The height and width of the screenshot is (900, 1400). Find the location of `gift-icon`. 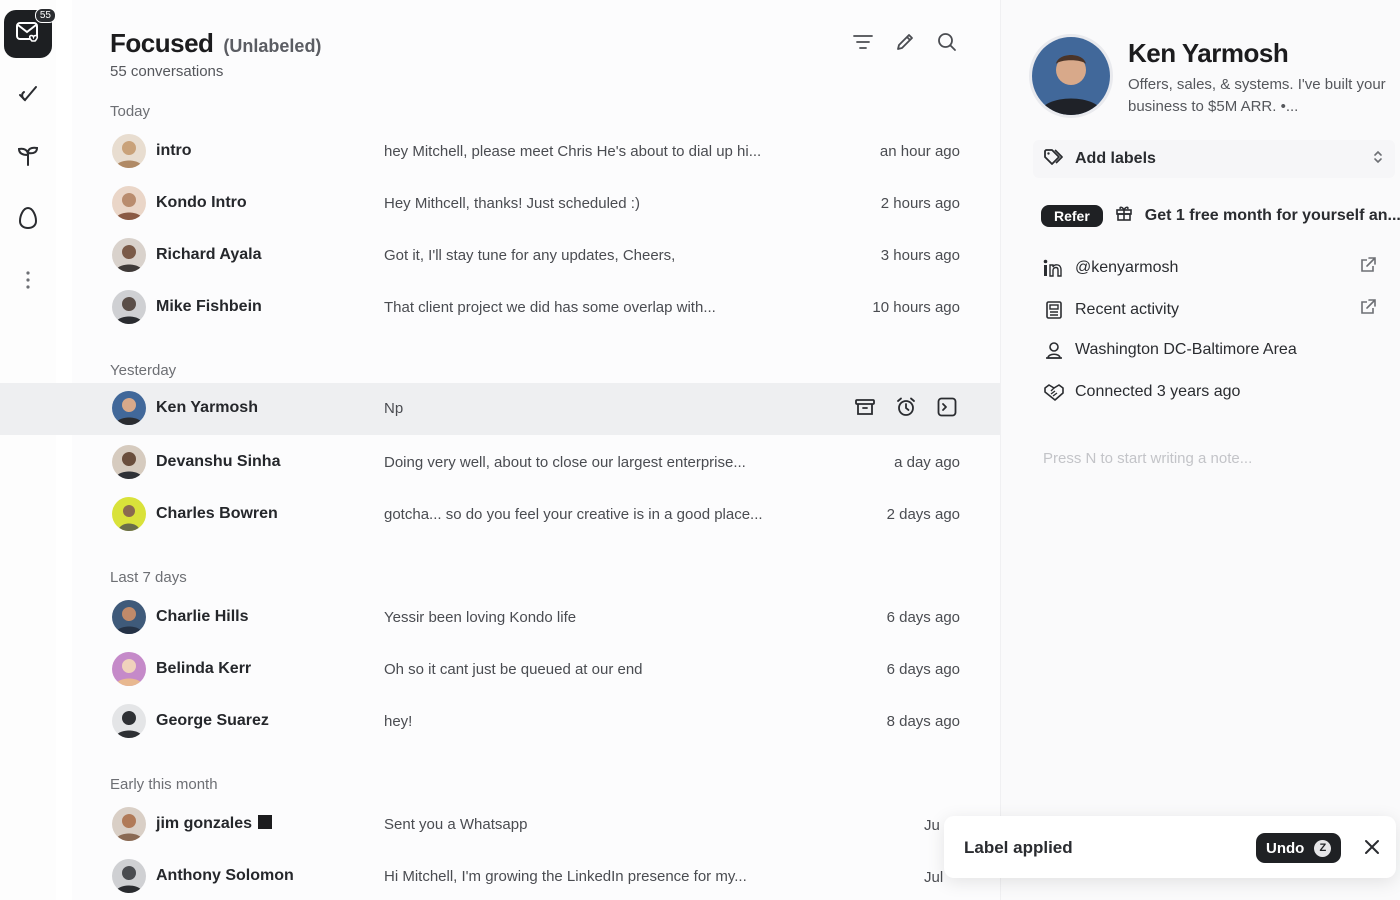

gift-icon is located at coordinates (1124, 215).